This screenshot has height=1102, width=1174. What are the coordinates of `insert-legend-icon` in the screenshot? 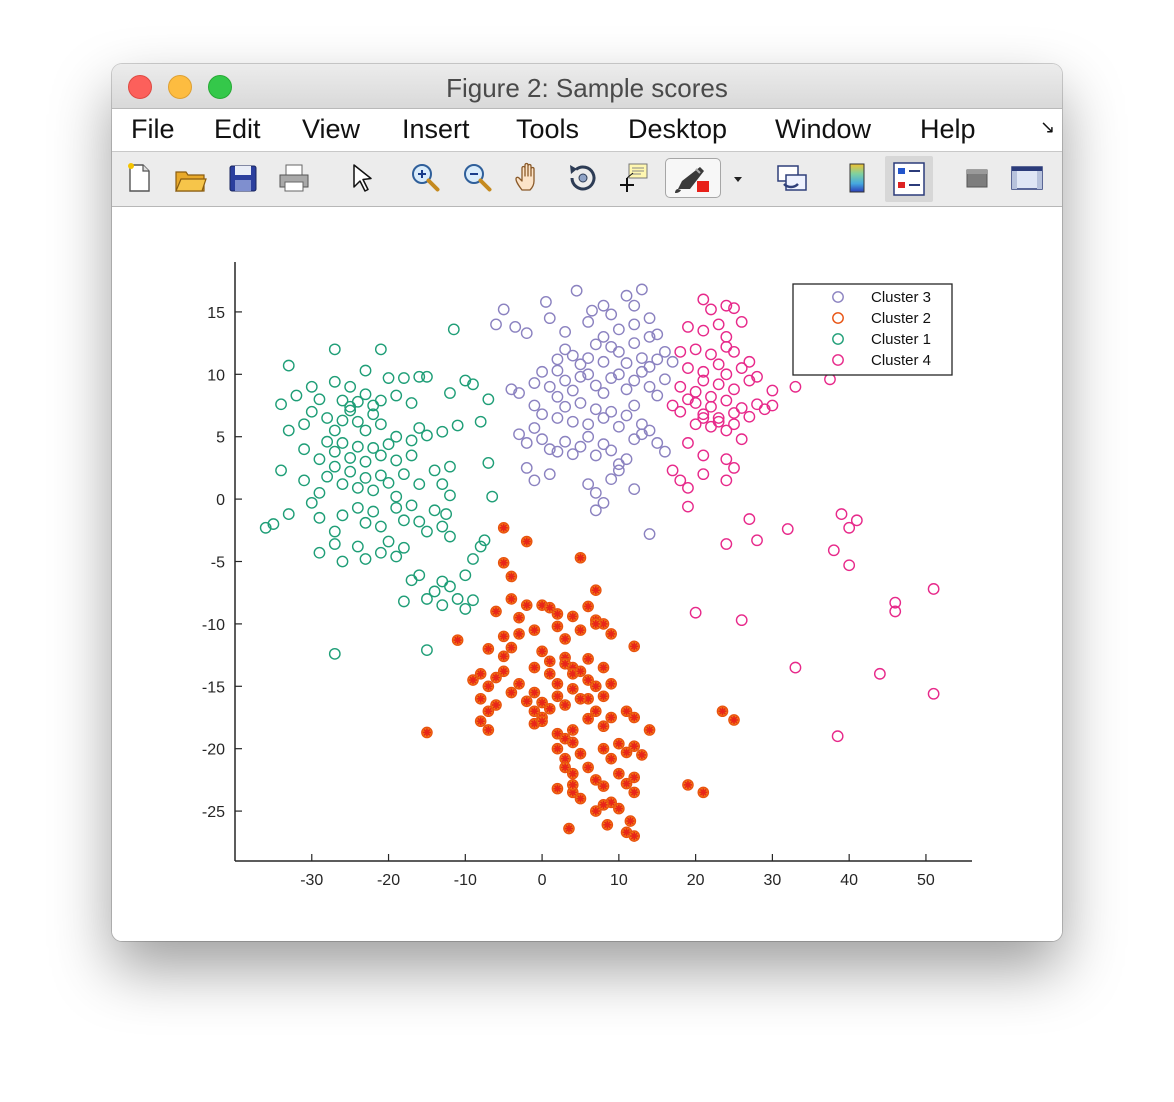 It's located at (909, 179).